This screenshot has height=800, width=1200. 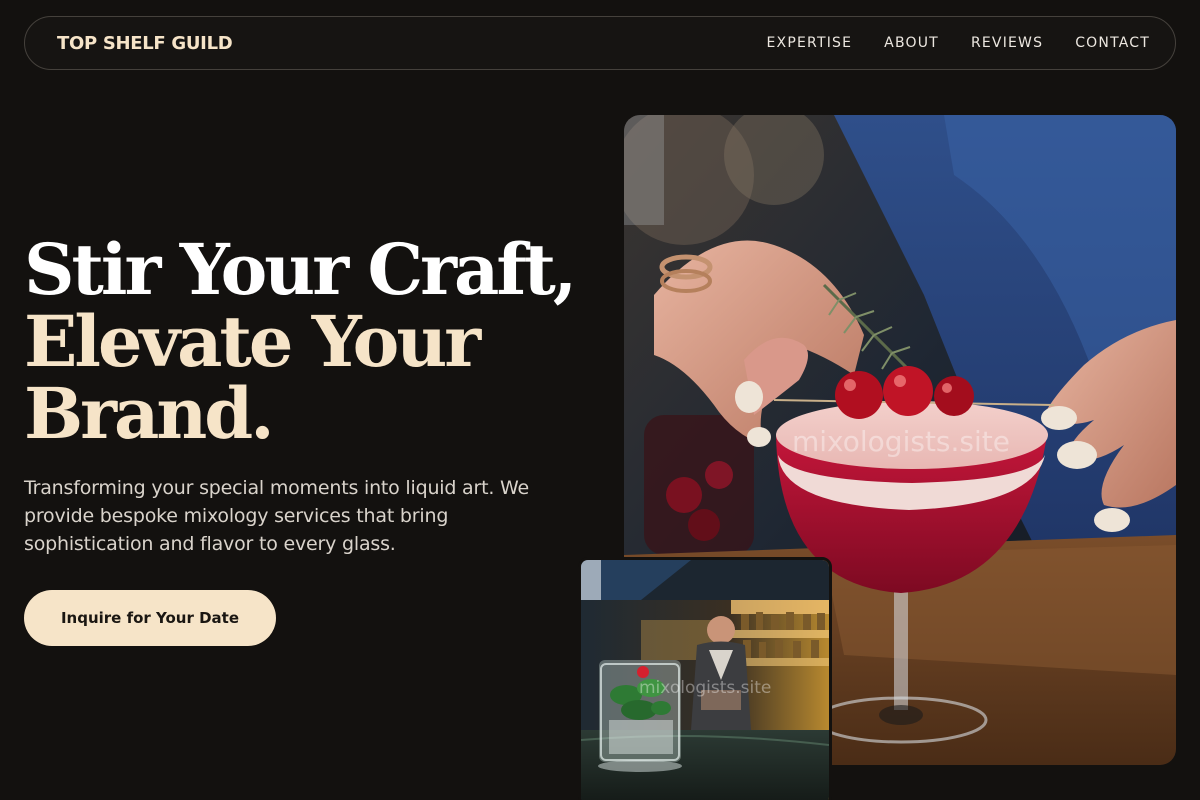 What do you see at coordinates (149, 413) in the screenshot?
I see `hero-title-line-3: Brand.` at bounding box center [149, 413].